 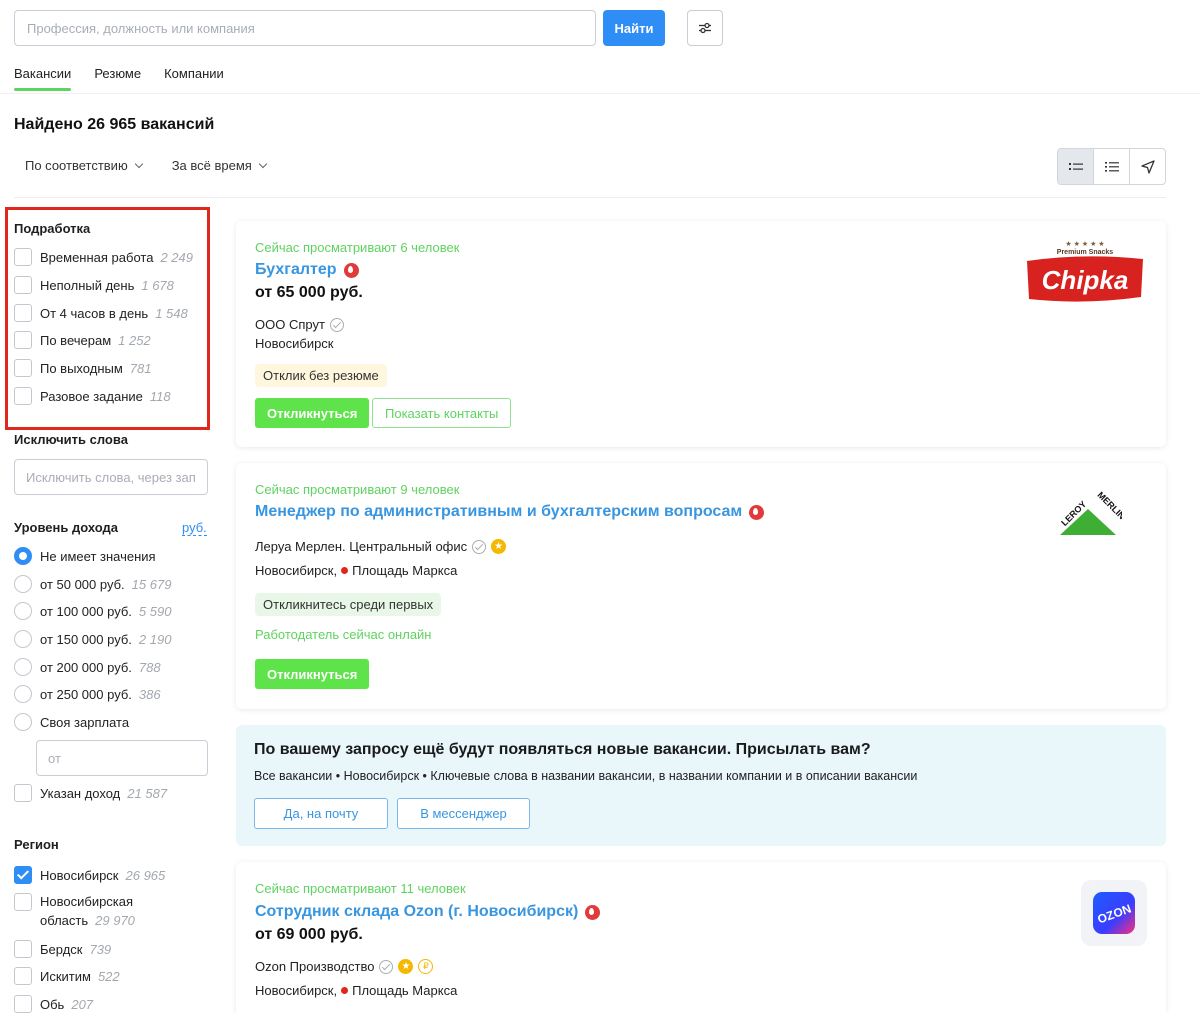 I want to click on income-option: от 250 000 руб. 386, so click(x=87, y=694).